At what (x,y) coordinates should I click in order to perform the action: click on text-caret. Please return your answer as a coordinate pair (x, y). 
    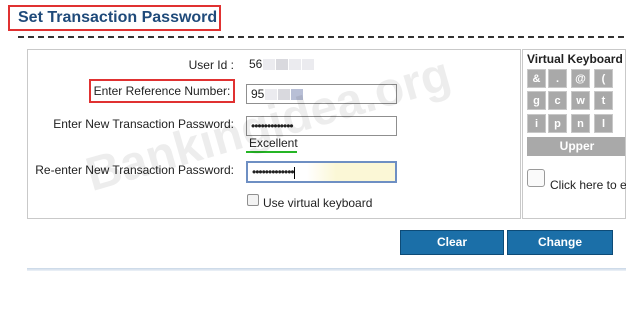
    Looking at the image, I should click on (294, 172).